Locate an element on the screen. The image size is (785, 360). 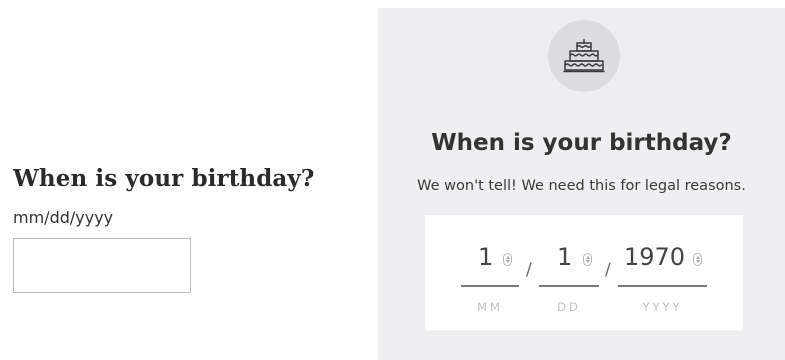
day-field: 1 DD is located at coordinates (569, 277).